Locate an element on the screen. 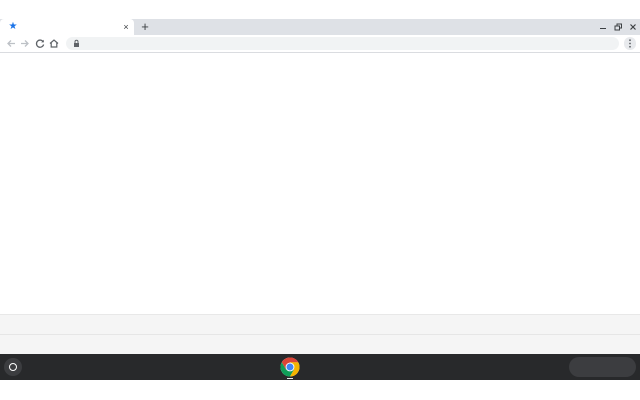 This screenshot has height=400, width=640. forward-button is located at coordinates (25, 43).